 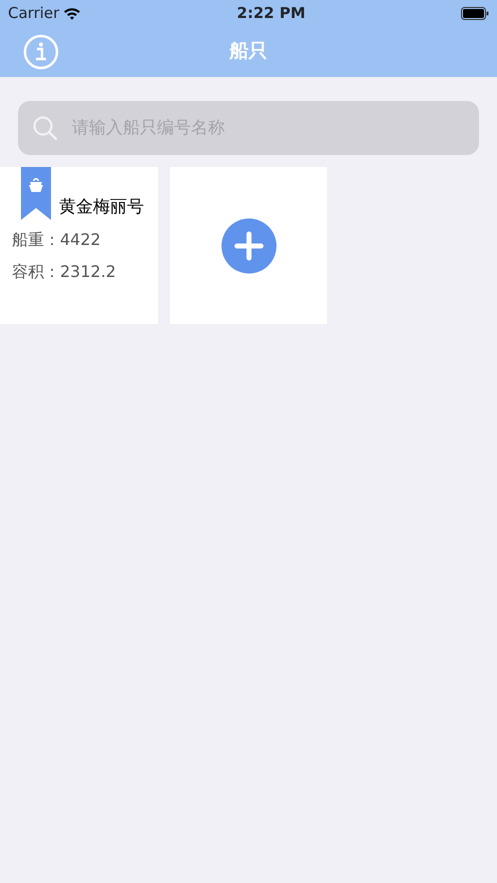 What do you see at coordinates (41, 52) in the screenshot?
I see `info-button` at bounding box center [41, 52].